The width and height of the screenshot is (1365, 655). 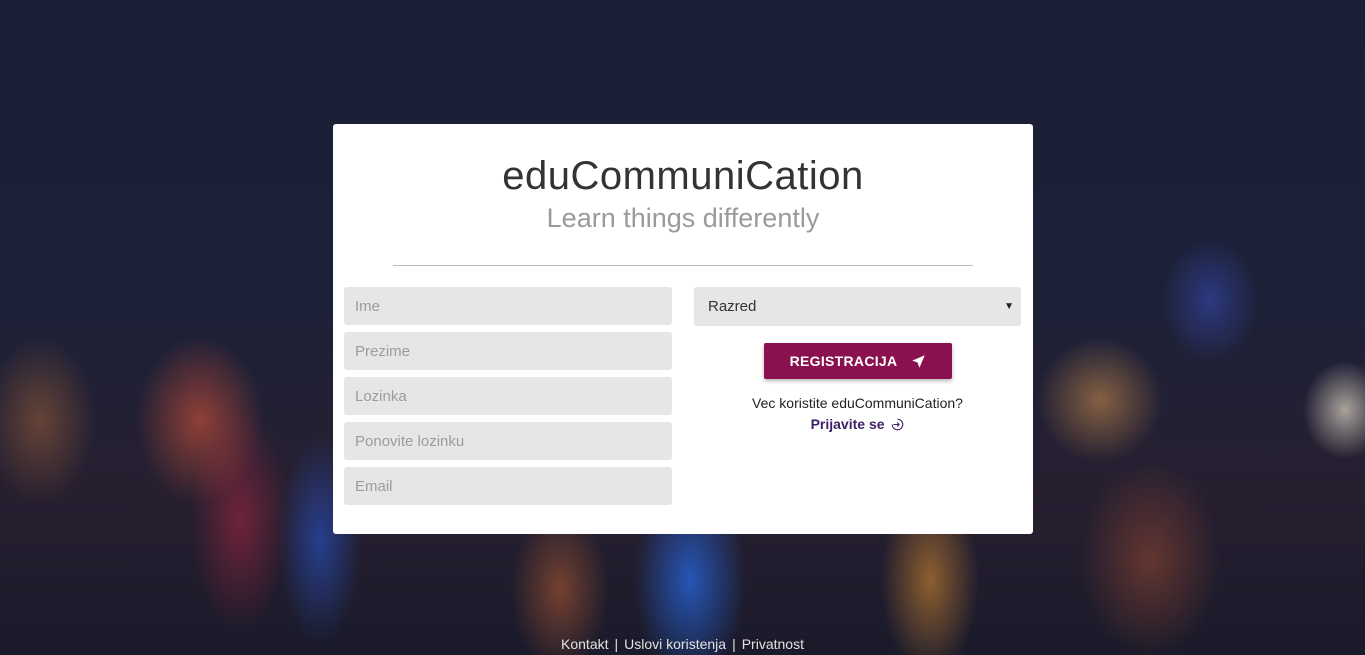 What do you see at coordinates (508, 486) in the screenshot?
I see `email-input` at bounding box center [508, 486].